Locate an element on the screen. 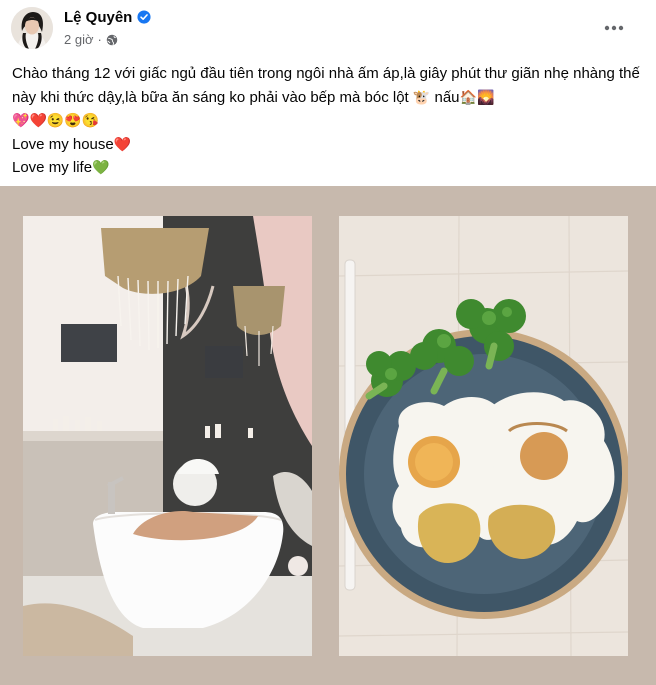 Image resolution: width=656 pixels, height=685 pixels. green-heart-emoji: 💚 is located at coordinates (101, 167).